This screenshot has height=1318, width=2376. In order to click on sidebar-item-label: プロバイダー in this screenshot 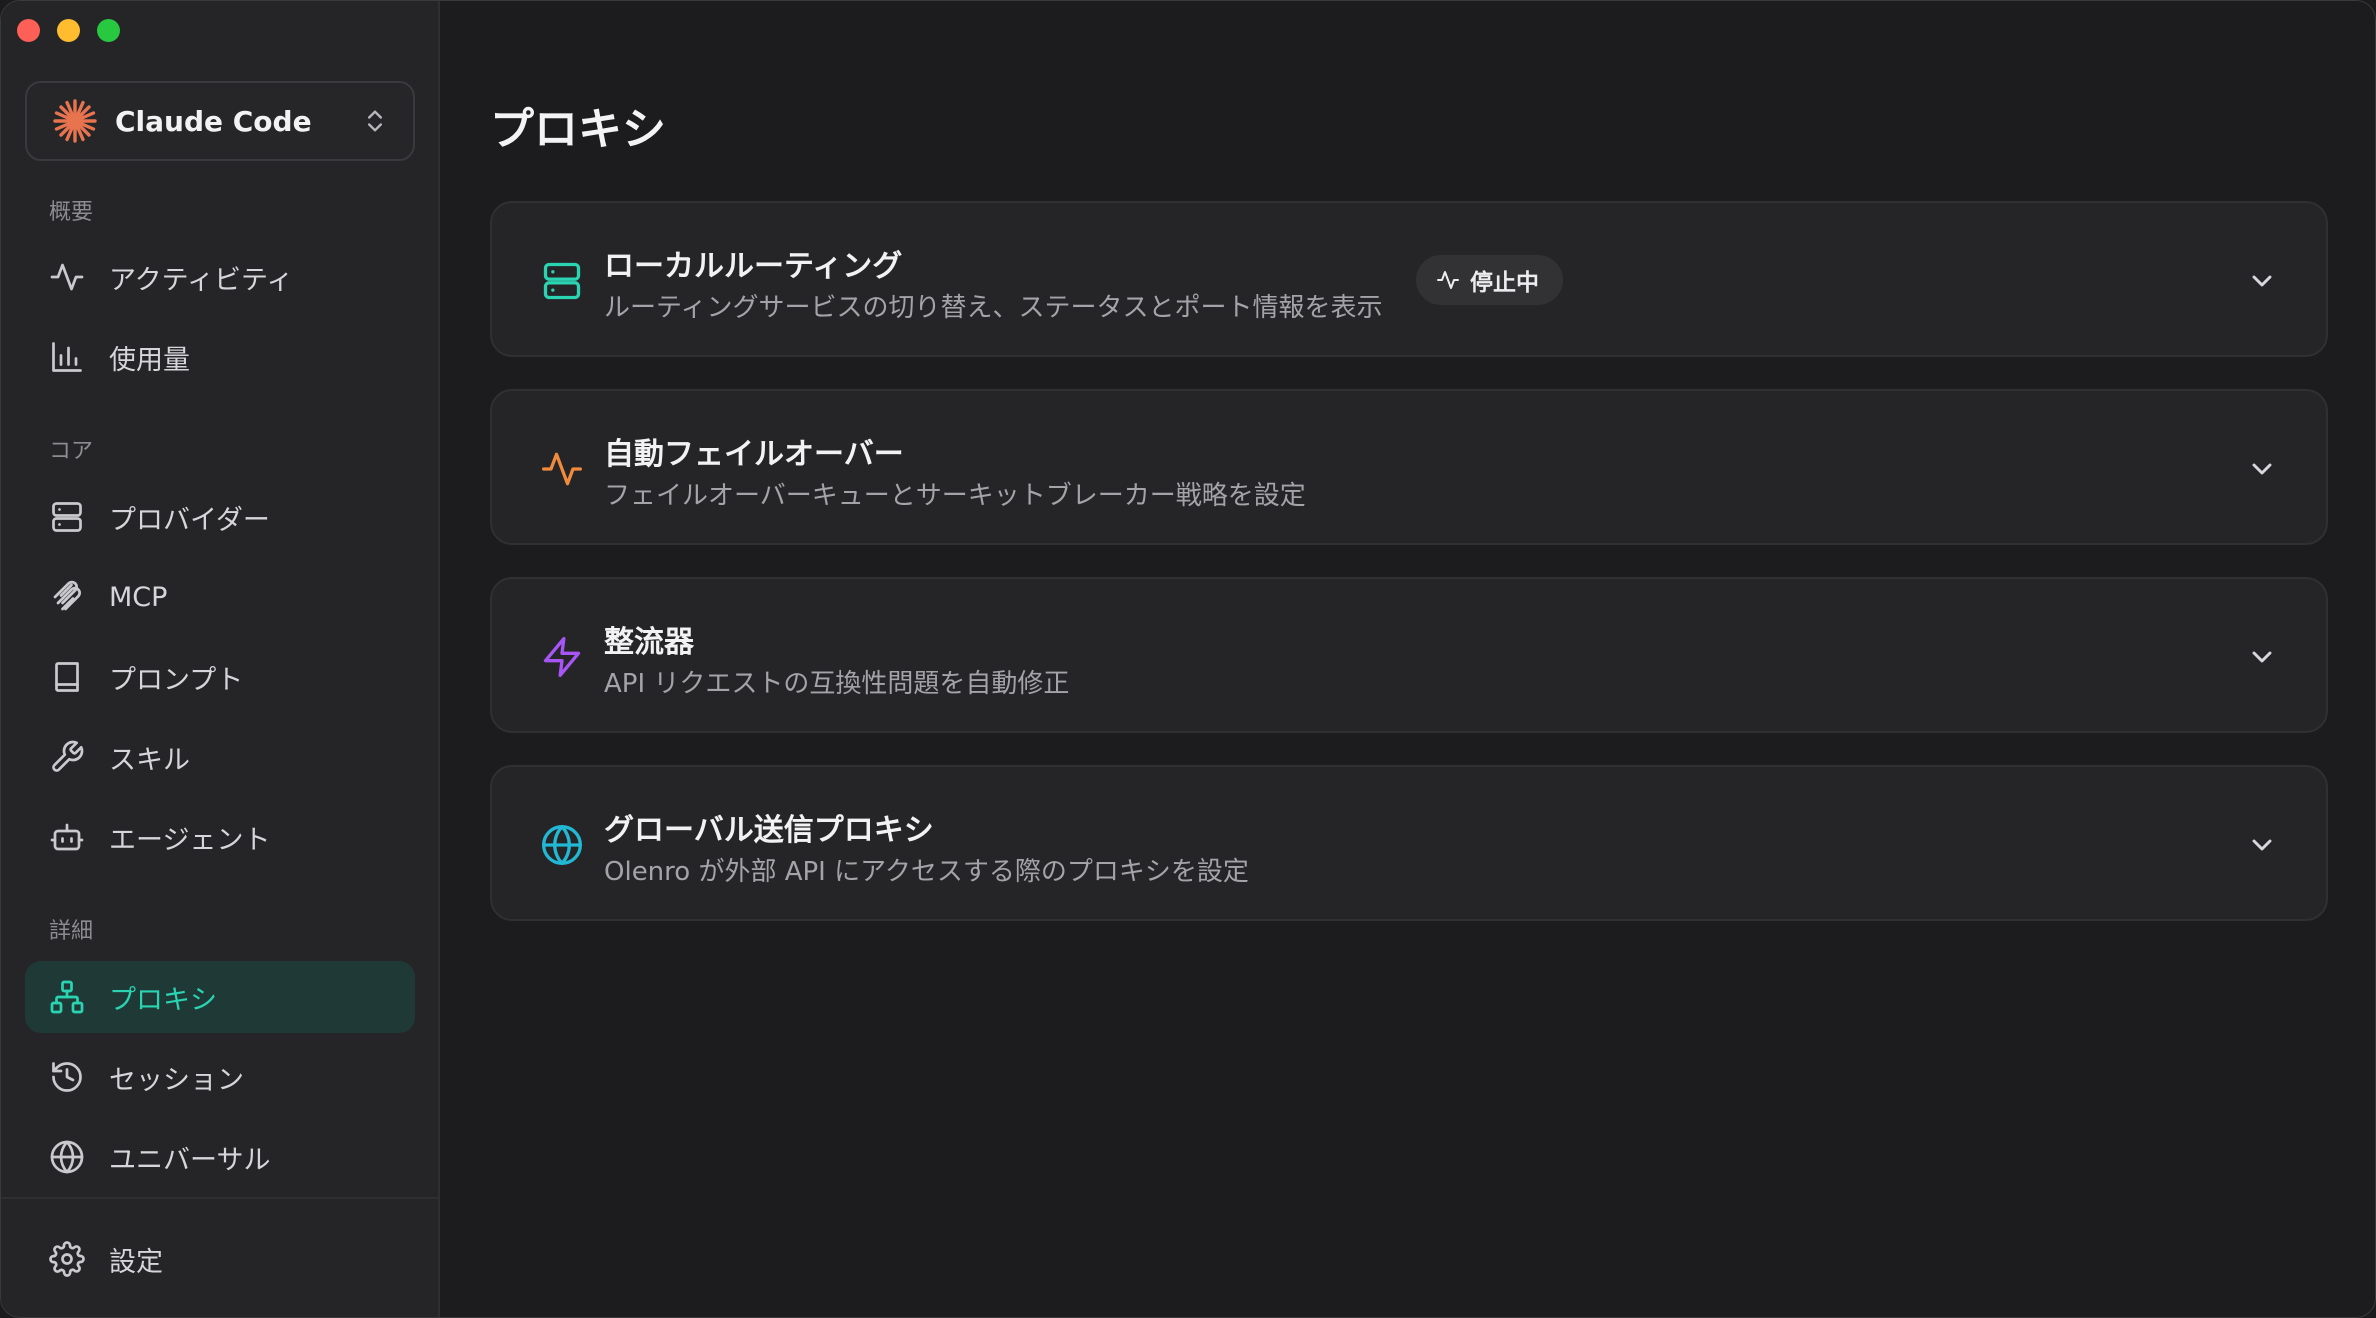, I will do `click(189, 520)`.